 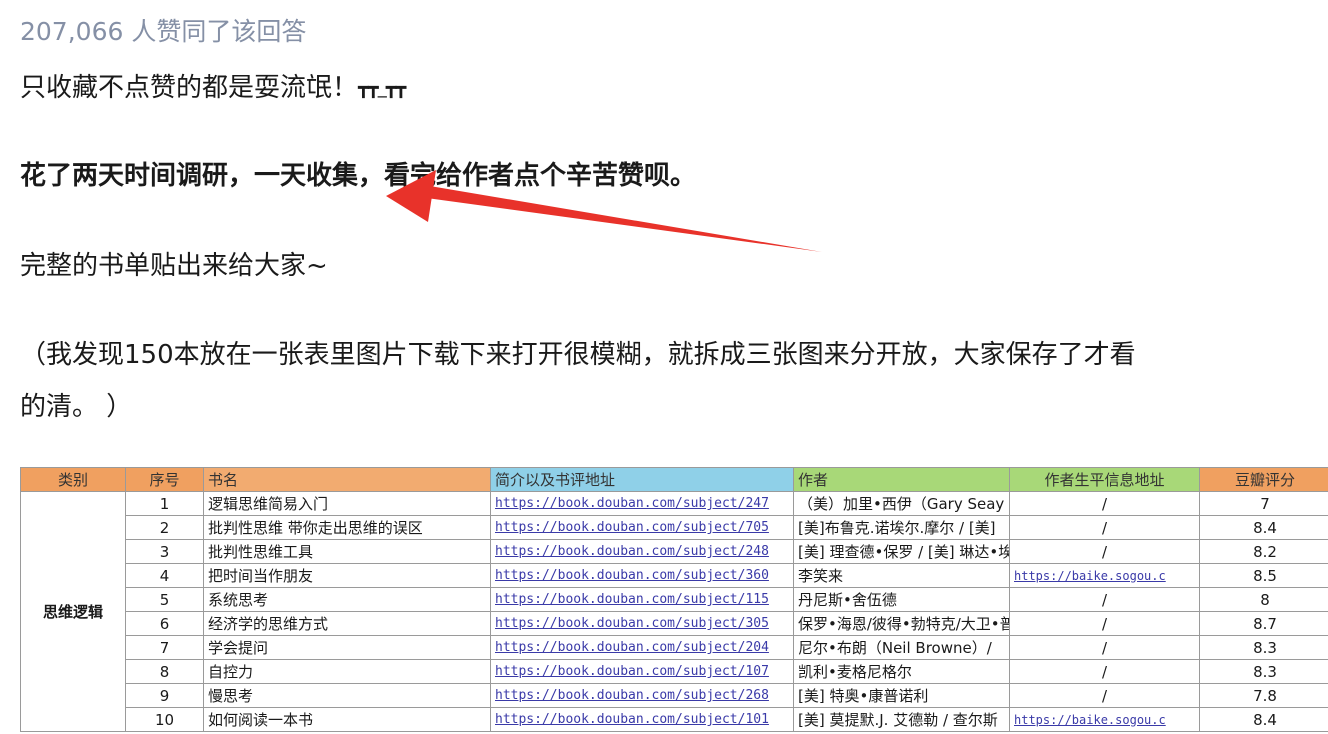 I want to click on header-category: 类别, so click(x=73, y=479).